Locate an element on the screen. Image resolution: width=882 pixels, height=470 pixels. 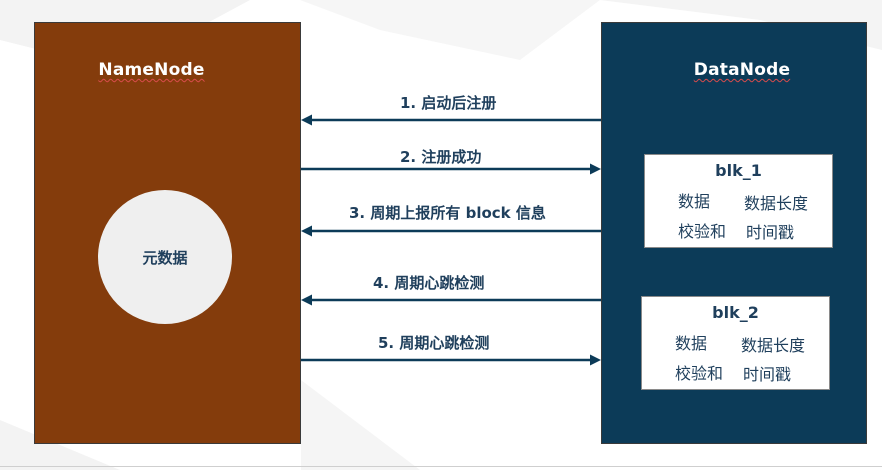
block-name: blk_2 is located at coordinates (735, 312).